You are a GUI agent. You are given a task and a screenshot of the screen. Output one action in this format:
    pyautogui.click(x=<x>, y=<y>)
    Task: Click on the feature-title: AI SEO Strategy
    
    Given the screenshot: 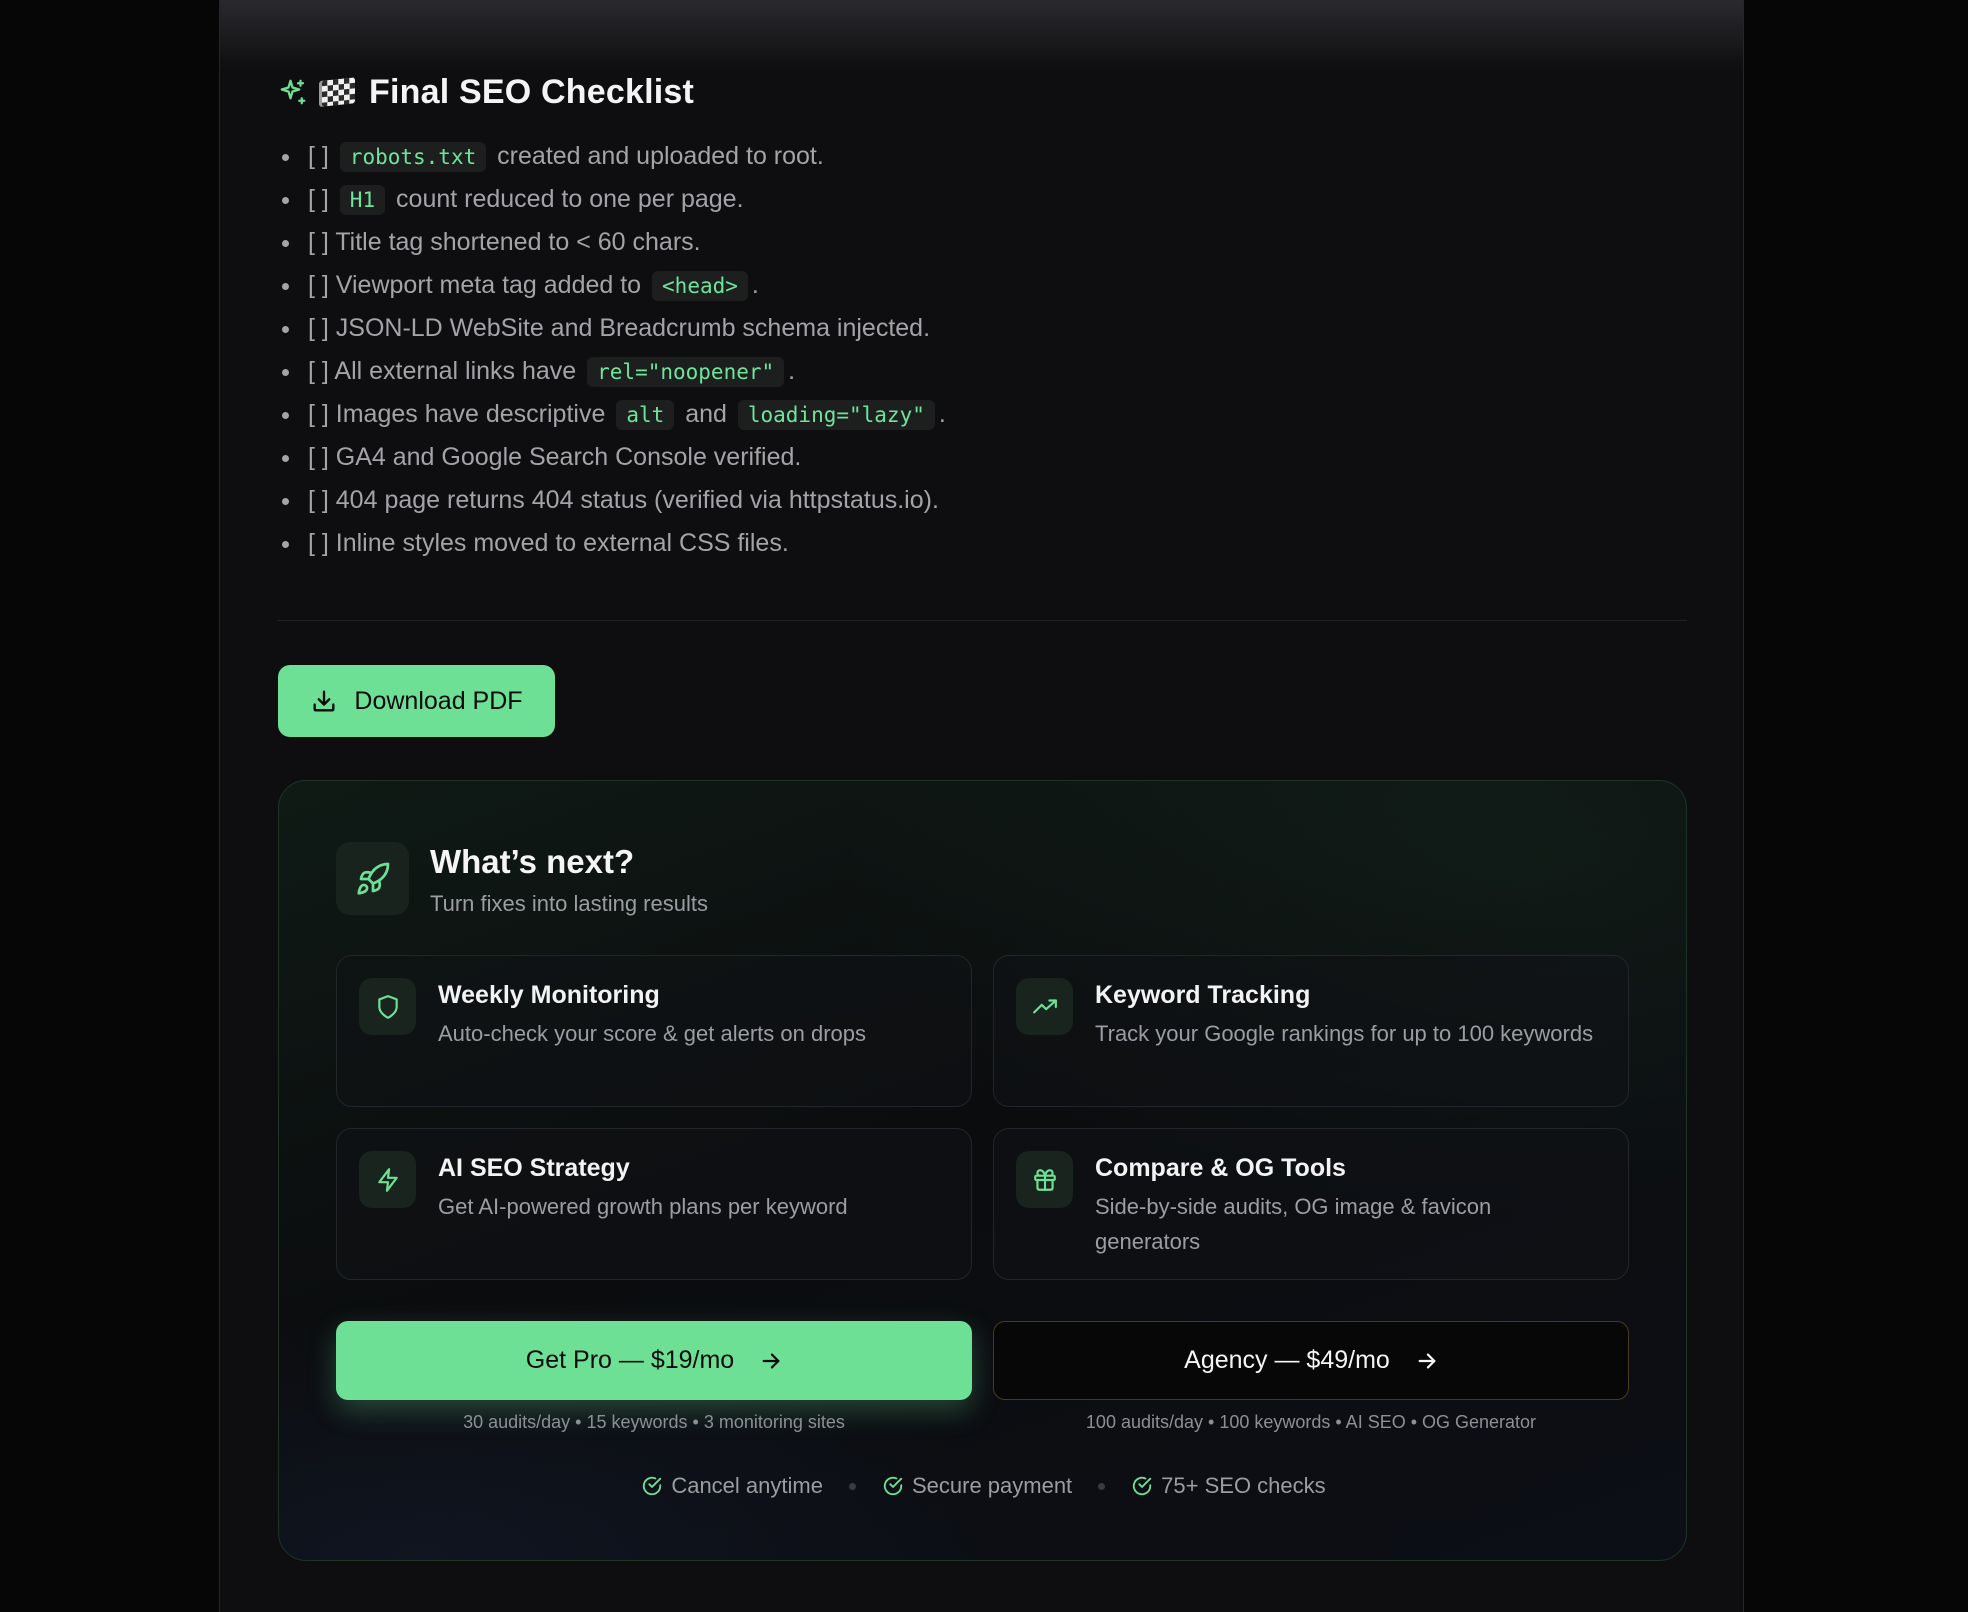 What is the action you would take?
    pyautogui.click(x=534, y=1168)
    